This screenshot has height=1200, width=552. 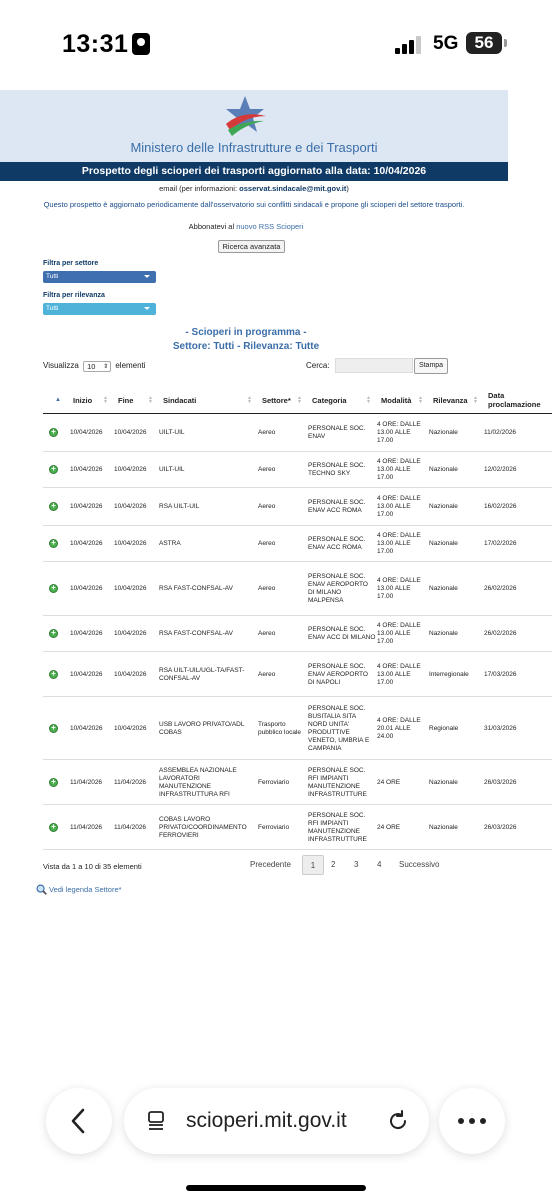 What do you see at coordinates (202, 728) in the screenshot?
I see `cell-sindacati: USB LAVORO PRIVATO/ADL COBAS` at bounding box center [202, 728].